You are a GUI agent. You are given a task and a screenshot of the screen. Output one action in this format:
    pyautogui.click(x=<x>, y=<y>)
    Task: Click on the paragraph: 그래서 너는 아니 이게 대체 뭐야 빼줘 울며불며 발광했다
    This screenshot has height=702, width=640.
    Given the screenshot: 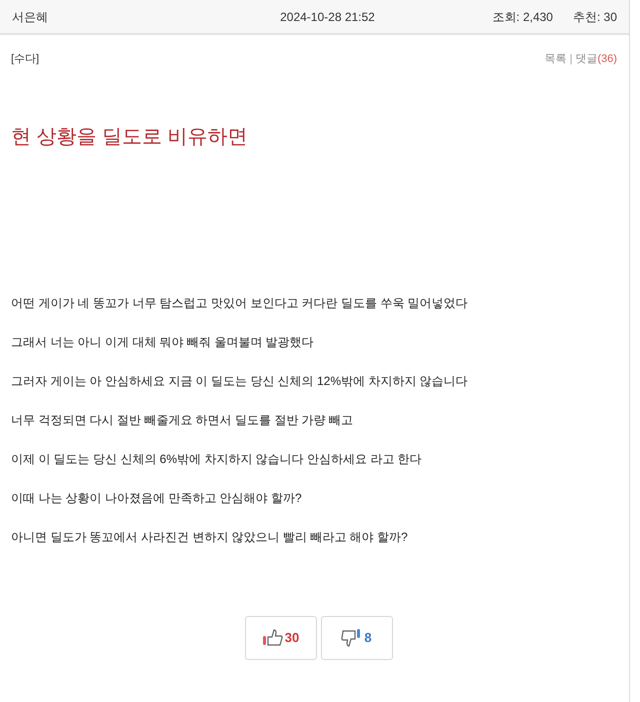 What is the action you would take?
    pyautogui.click(x=163, y=342)
    